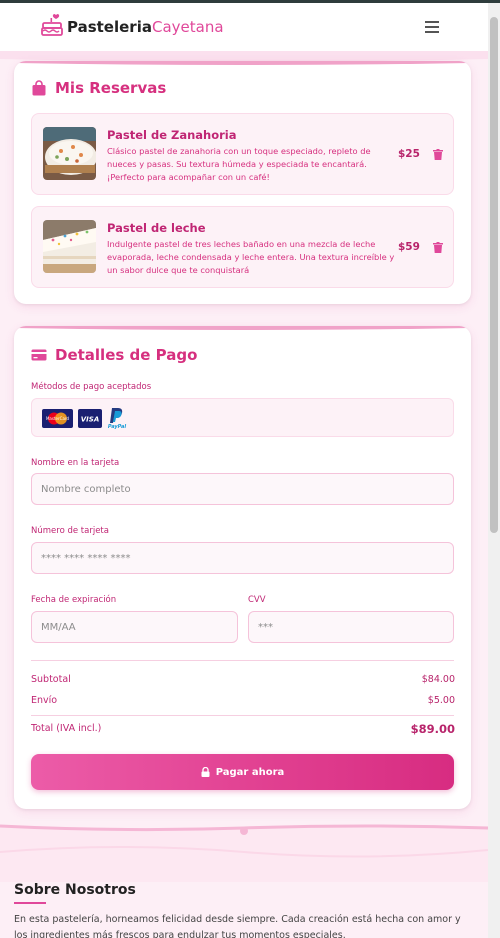 This screenshot has height=938, width=500. What do you see at coordinates (75, 463) in the screenshot?
I see `card-name-label: Nombre en la tarjeta` at bounding box center [75, 463].